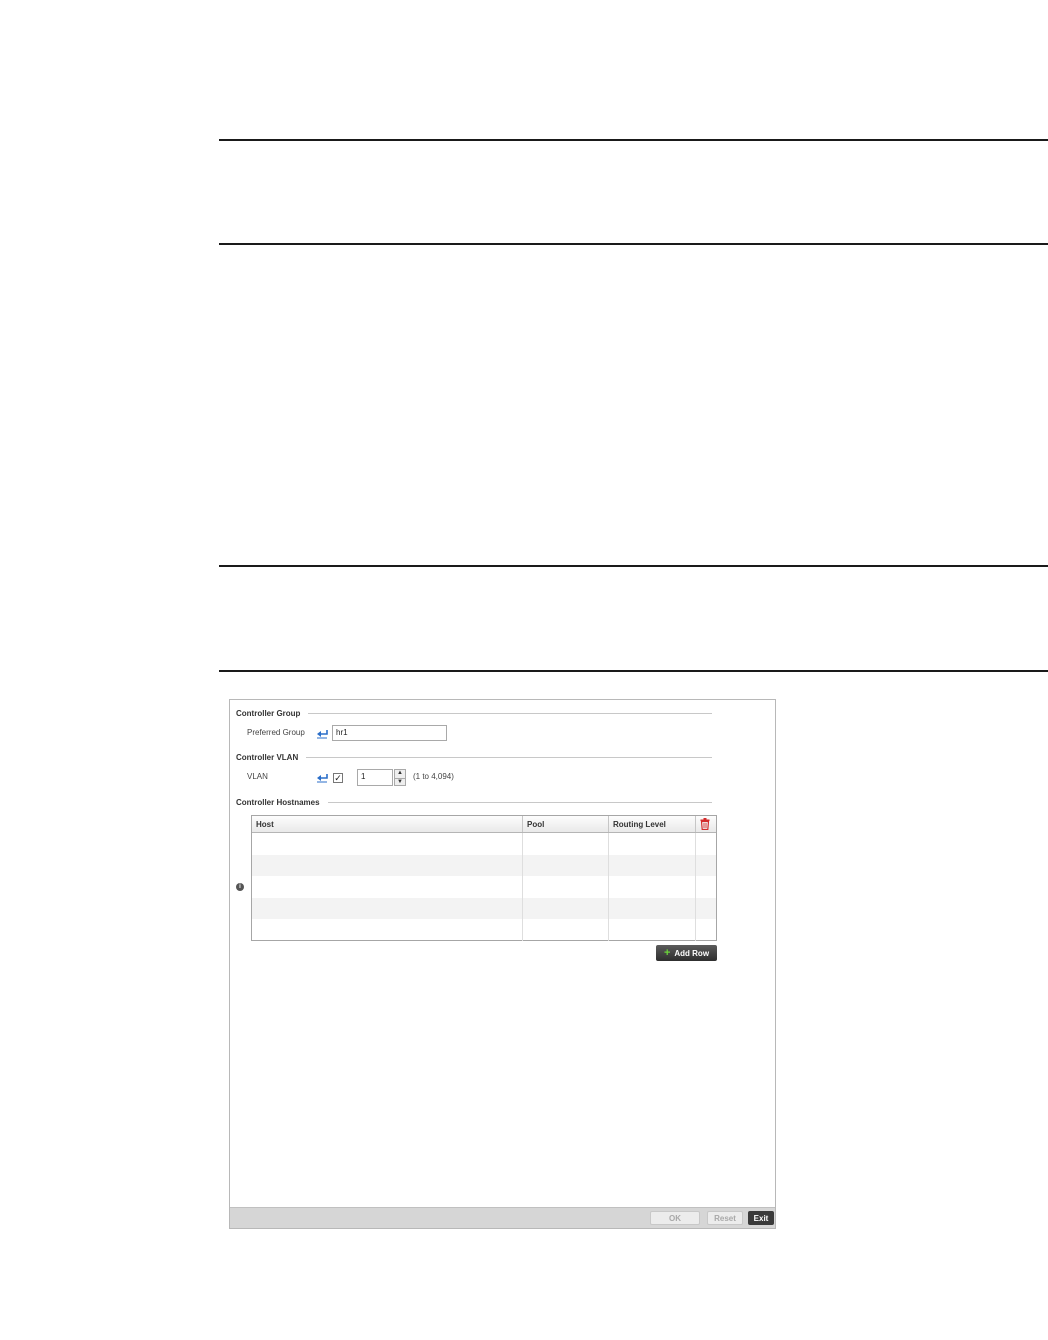 This screenshot has height=1340, width=1048. Describe the element at coordinates (502, 1217) in the screenshot. I see `dialog-footer: OK Reset Exit` at that location.